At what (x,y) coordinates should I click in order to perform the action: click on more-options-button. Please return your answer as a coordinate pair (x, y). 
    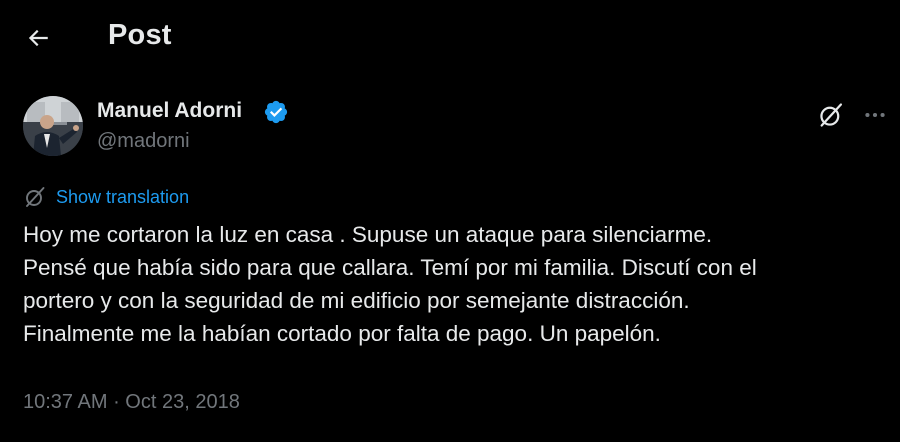
    Looking at the image, I should click on (875, 115).